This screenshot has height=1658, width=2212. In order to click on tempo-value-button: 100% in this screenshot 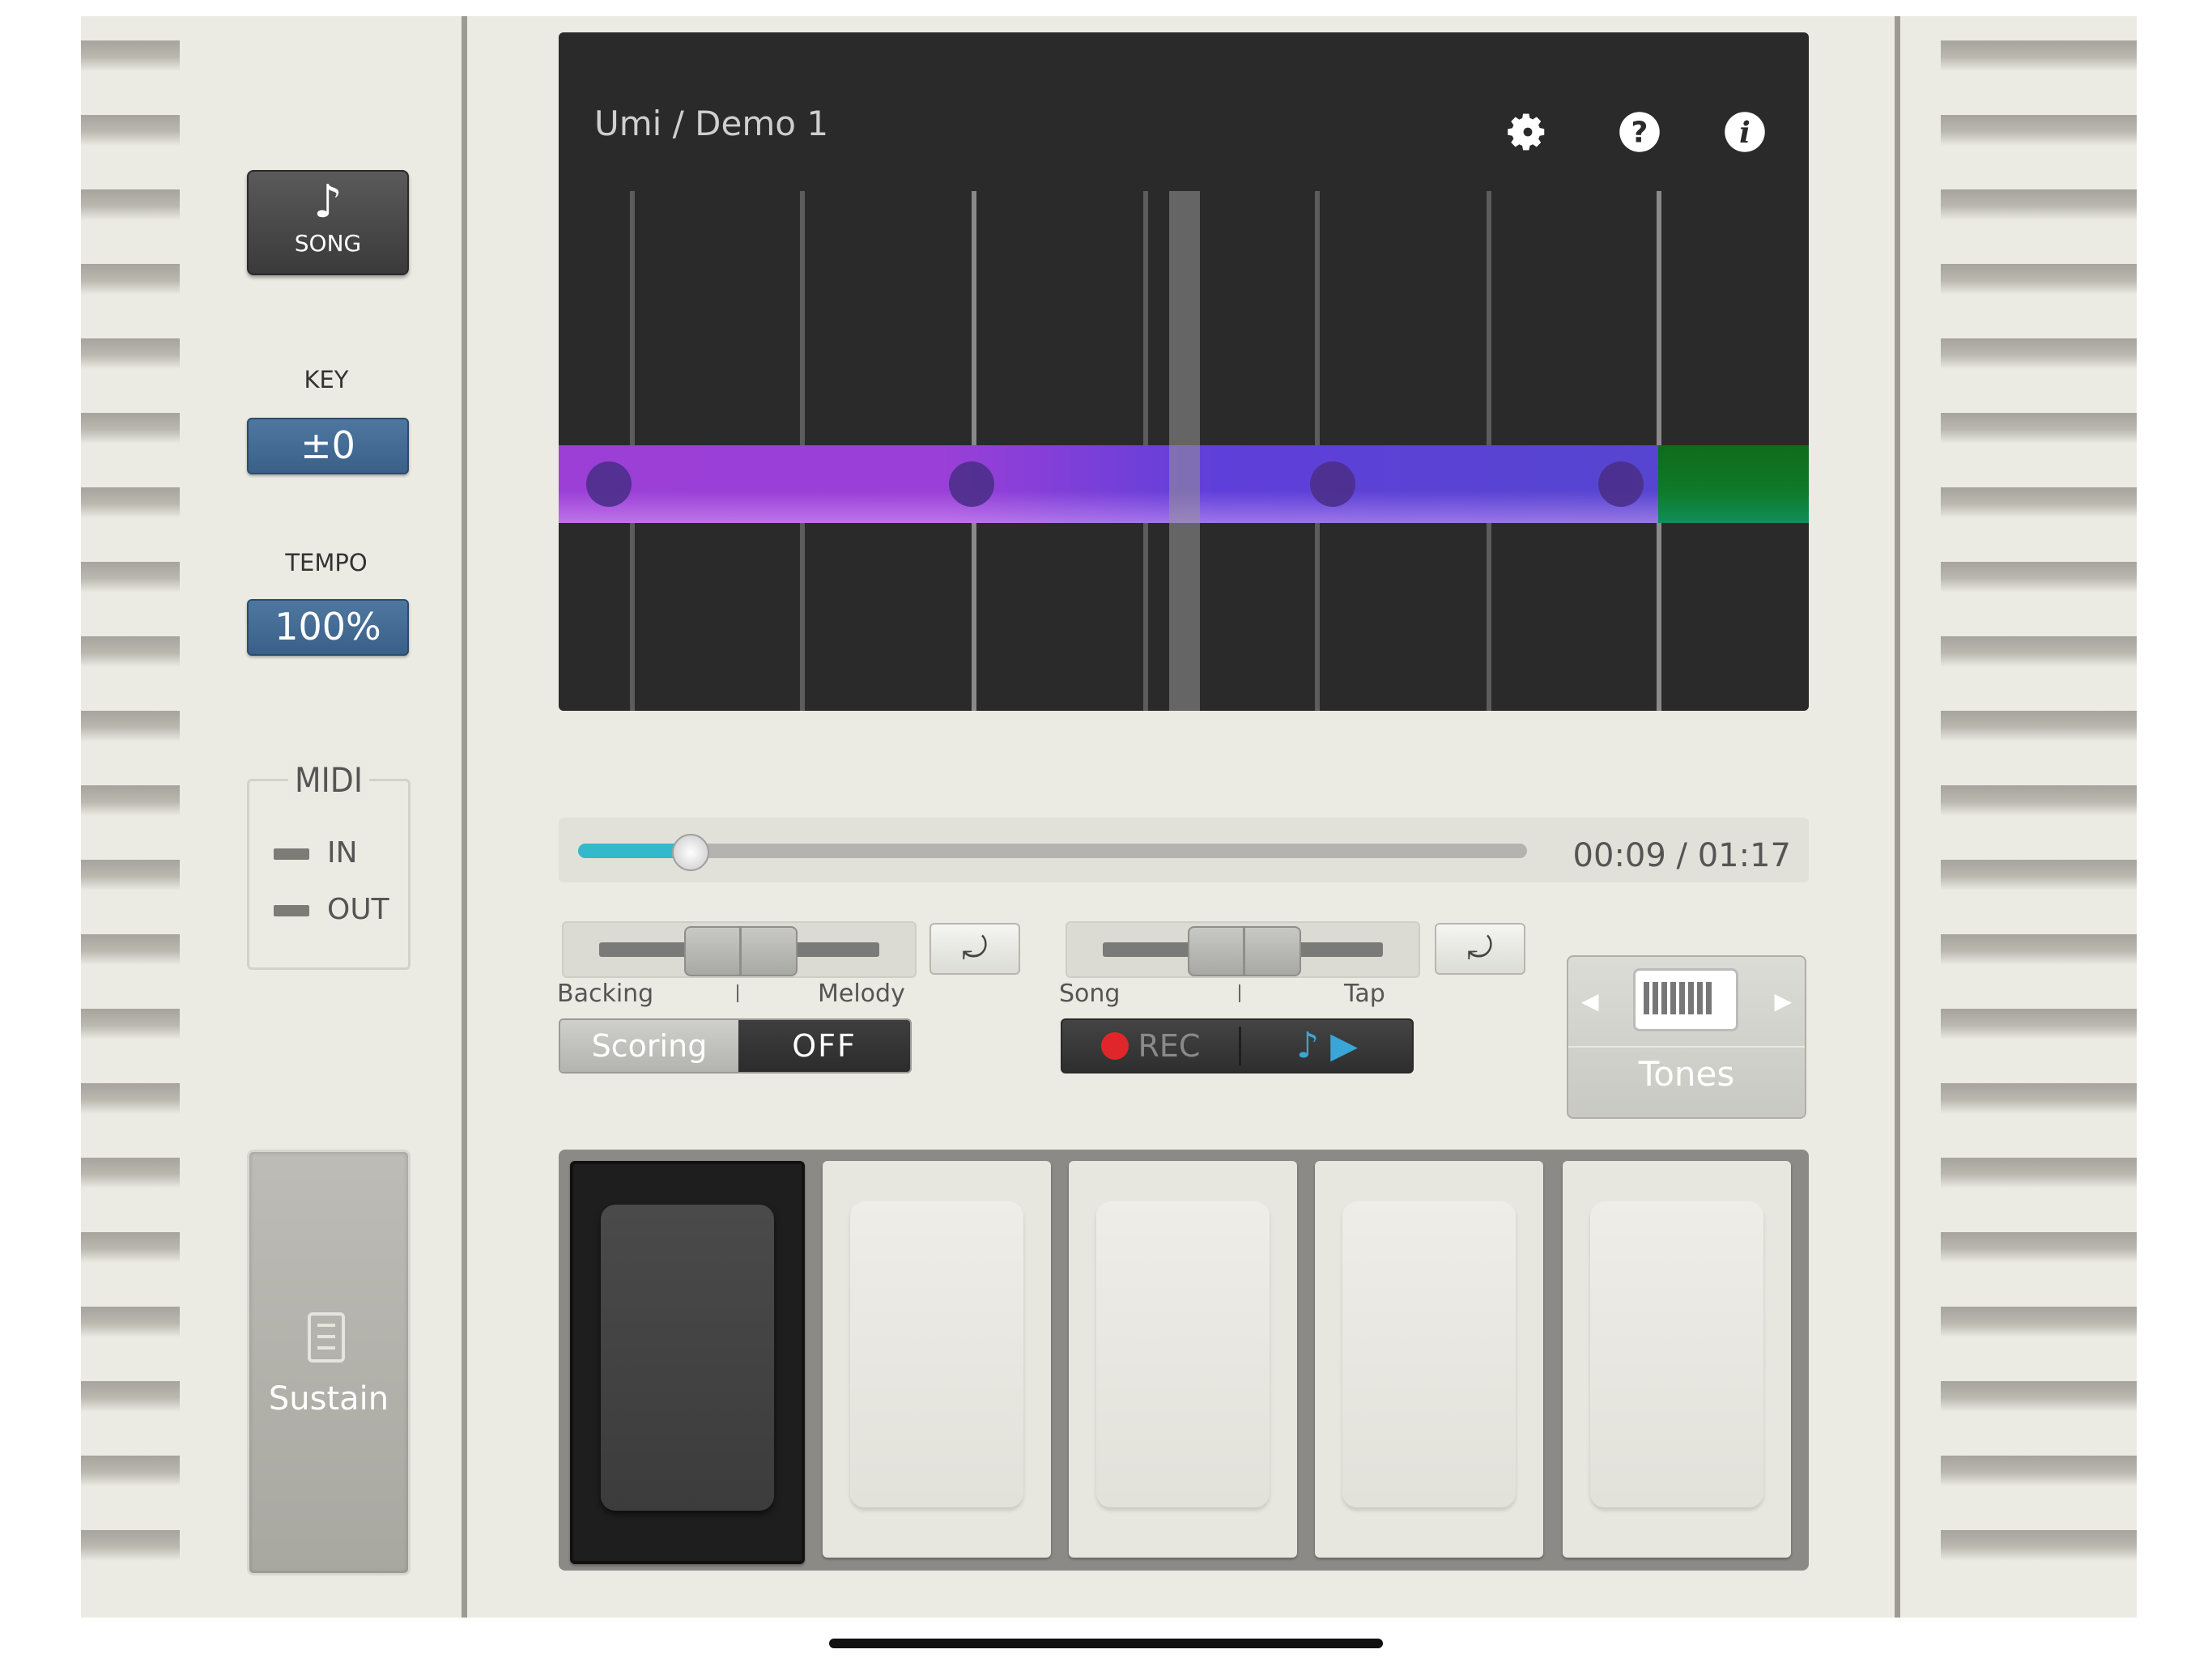, I will do `click(328, 627)`.